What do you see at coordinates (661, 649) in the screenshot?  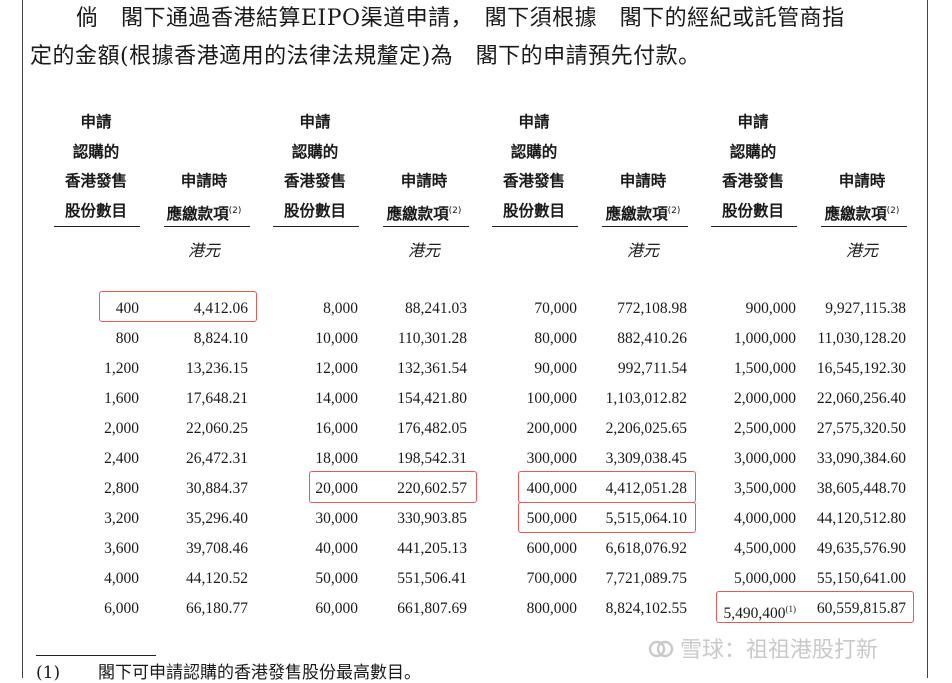 I see `snowball-logo-icon` at bounding box center [661, 649].